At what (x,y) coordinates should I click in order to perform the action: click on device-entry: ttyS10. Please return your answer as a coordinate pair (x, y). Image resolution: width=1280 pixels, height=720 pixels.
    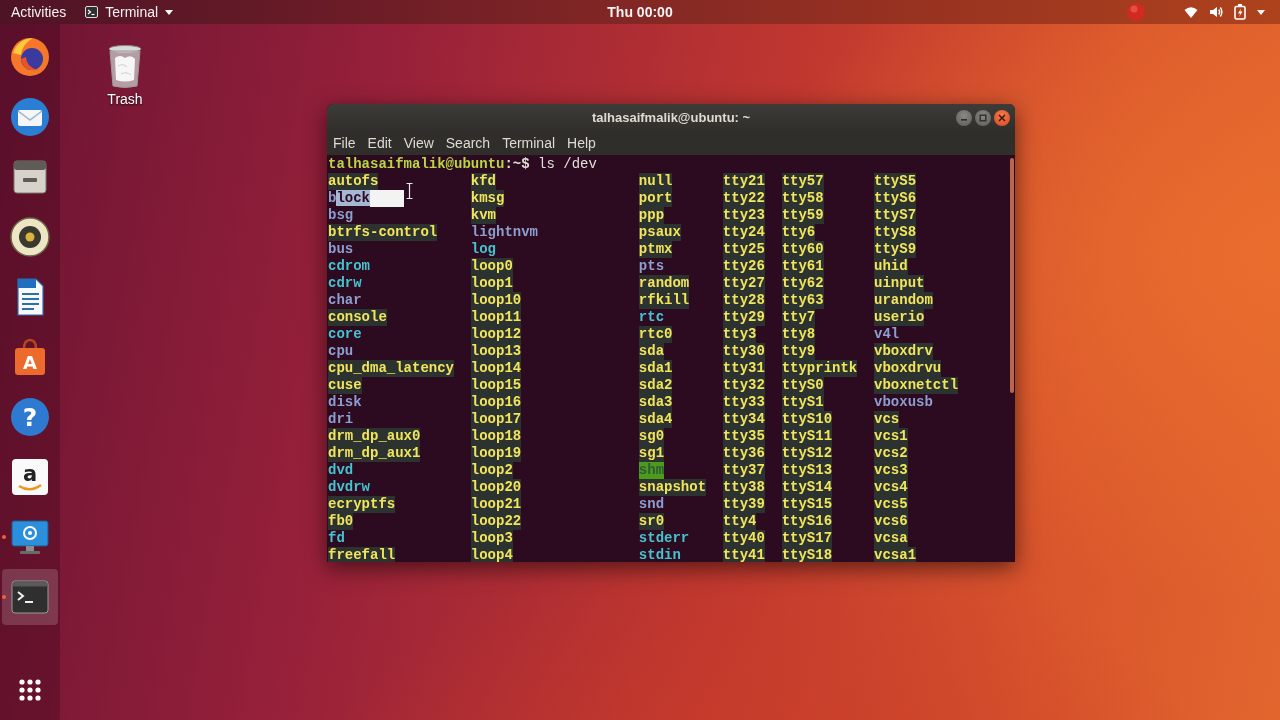
    Looking at the image, I should click on (807, 419).